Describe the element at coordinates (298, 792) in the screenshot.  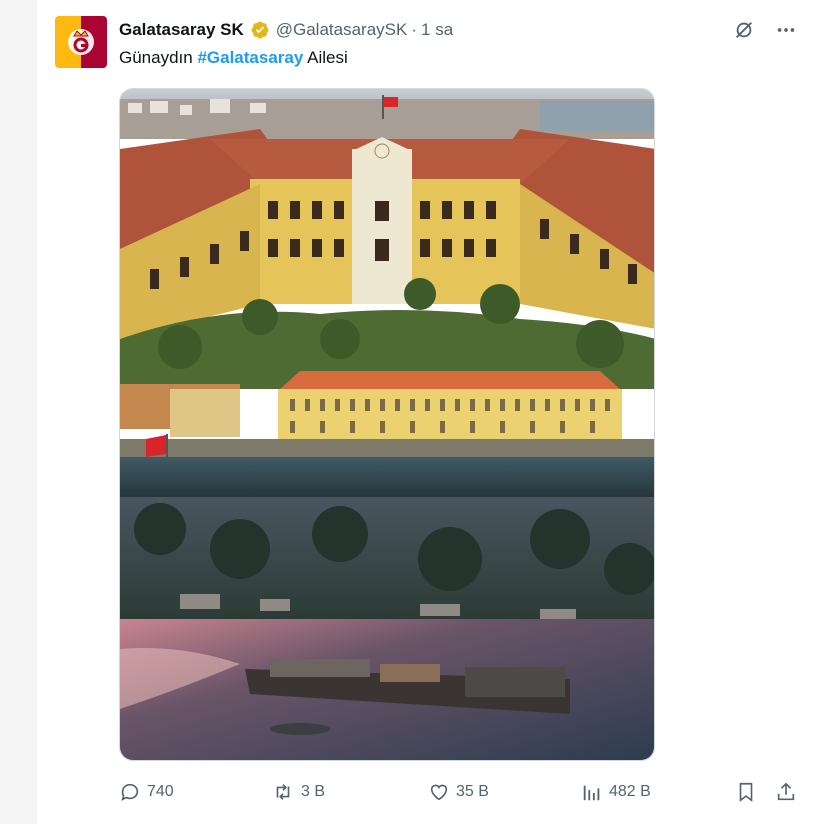
I see `repost-button: 3 B` at that location.